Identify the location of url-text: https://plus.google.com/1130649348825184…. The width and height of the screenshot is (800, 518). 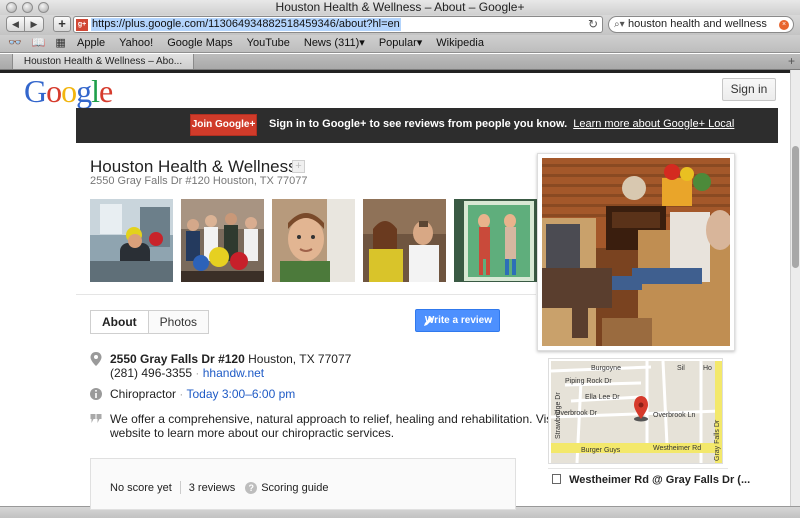
(246, 24).